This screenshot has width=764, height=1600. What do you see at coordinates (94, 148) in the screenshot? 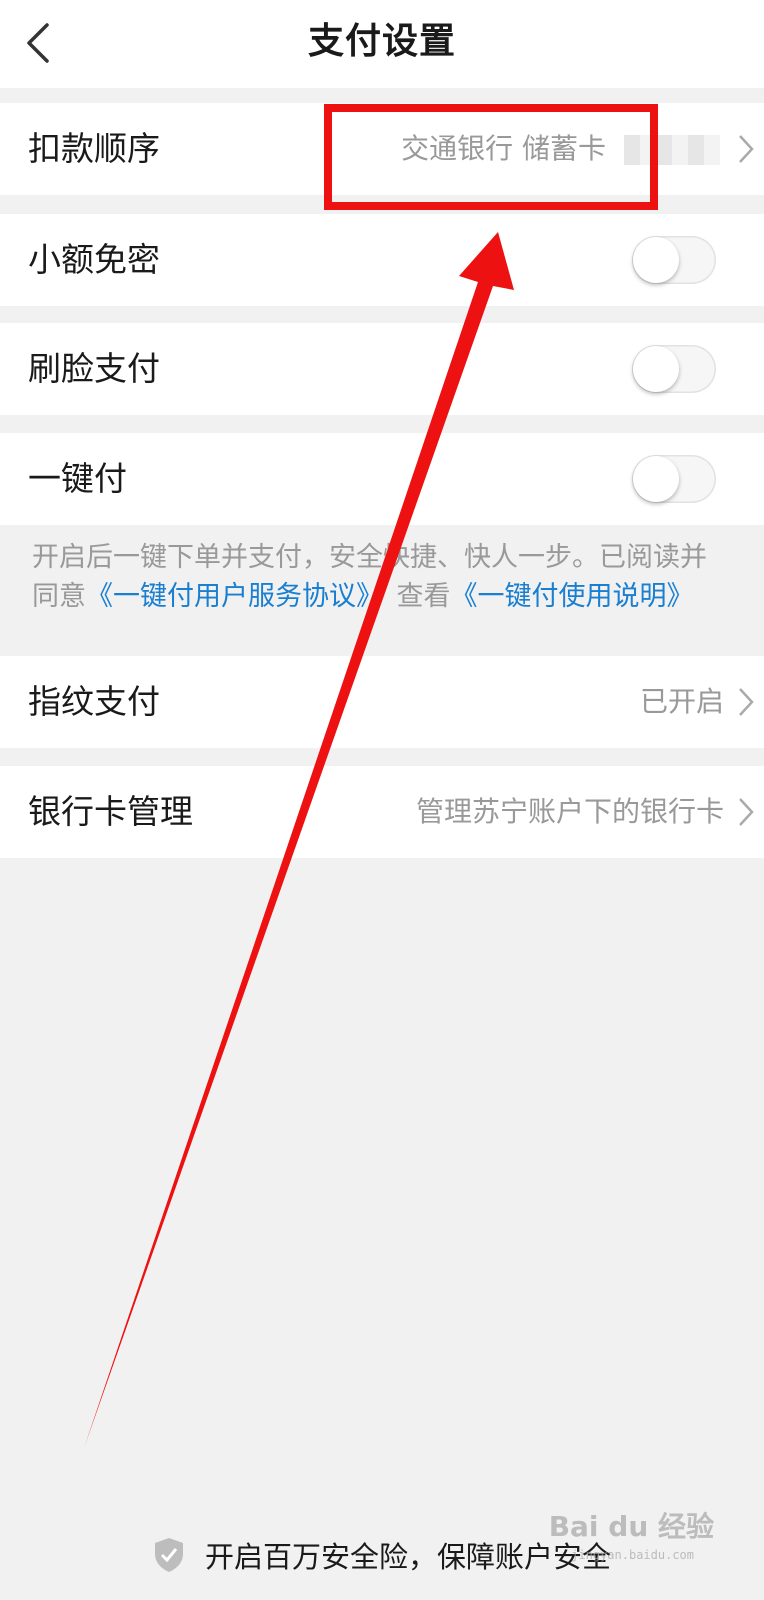
I see `deduction-order-label: 扣款顺序` at bounding box center [94, 148].